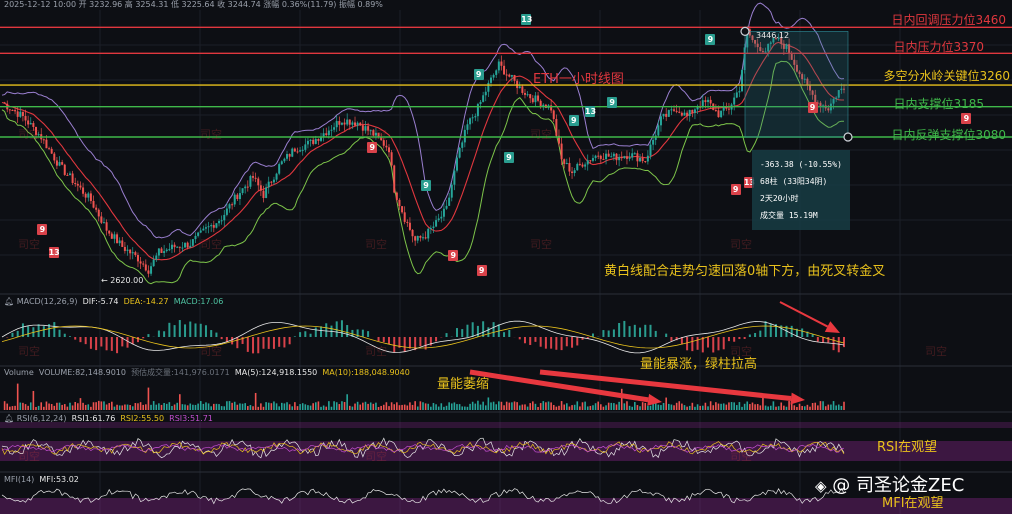 This screenshot has width=1012, height=514. What do you see at coordinates (381, 372) in the screenshot?
I see `volume-ma10-value: 188,048.9040` at bounding box center [381, 372].